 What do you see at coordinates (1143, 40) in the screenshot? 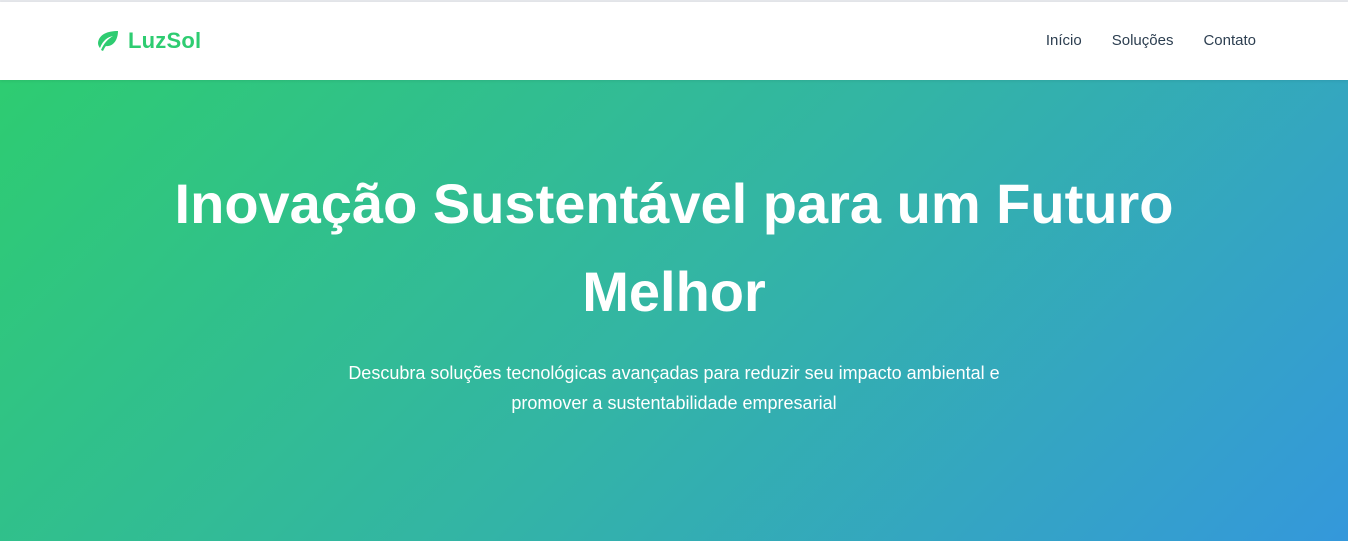
I see `nav-link-solucoes: Soluções` at bounding box center [1143, 40].